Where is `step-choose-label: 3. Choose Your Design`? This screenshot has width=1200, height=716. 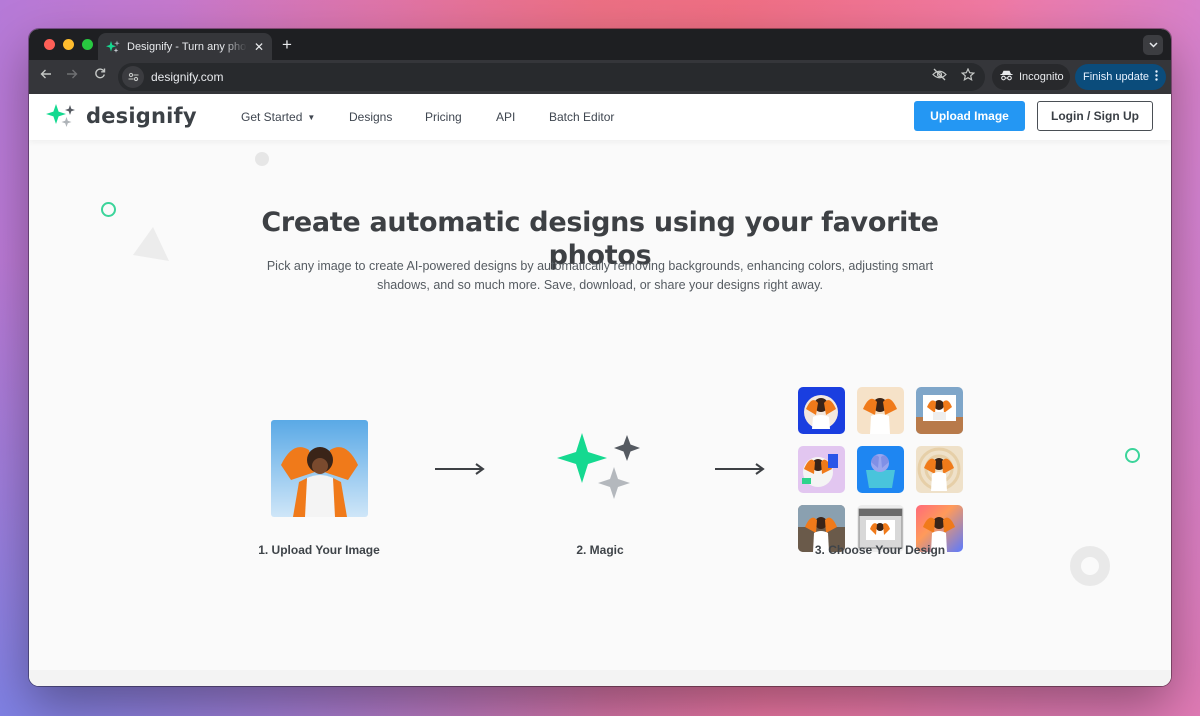 step-choose-label: 3. Choose Your Design is located at coordinates (880, 550).